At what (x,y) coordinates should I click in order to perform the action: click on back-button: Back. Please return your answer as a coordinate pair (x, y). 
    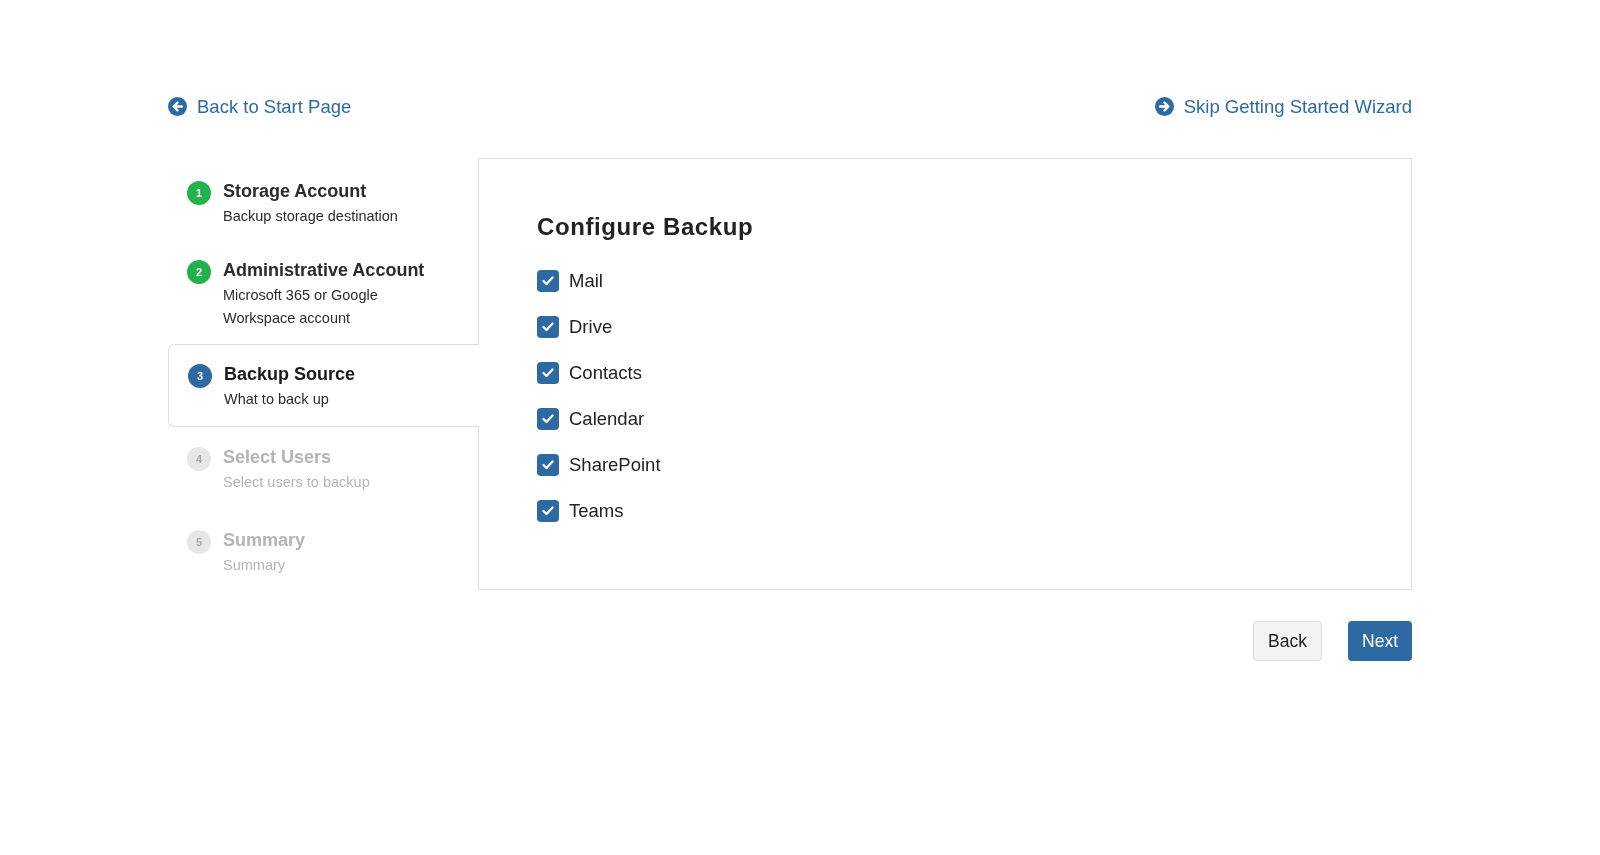
    Looking at the image, I should click on (1287, 640).